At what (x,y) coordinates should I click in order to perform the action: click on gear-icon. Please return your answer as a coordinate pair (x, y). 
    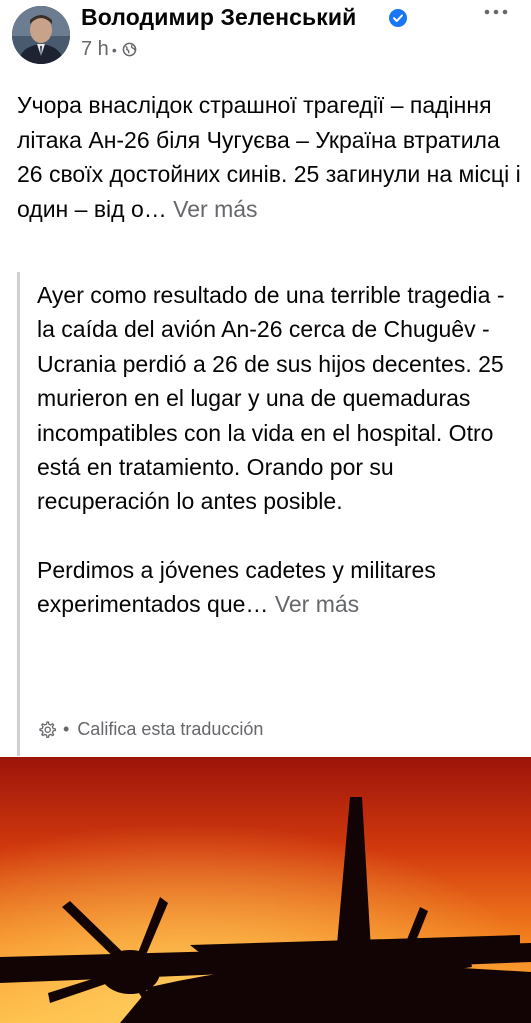
    Looking at the image, I should click on (48, 729).